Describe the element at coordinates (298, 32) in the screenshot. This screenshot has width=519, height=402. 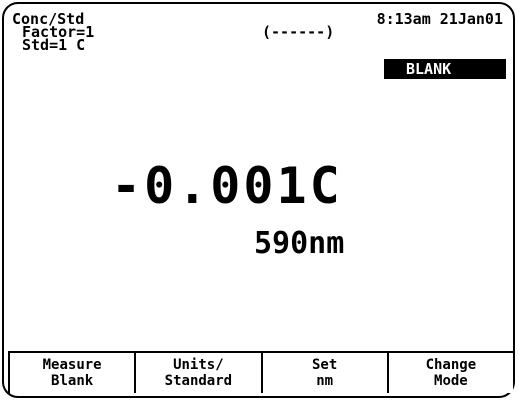
I see `status-indicator: (------)` at that location.